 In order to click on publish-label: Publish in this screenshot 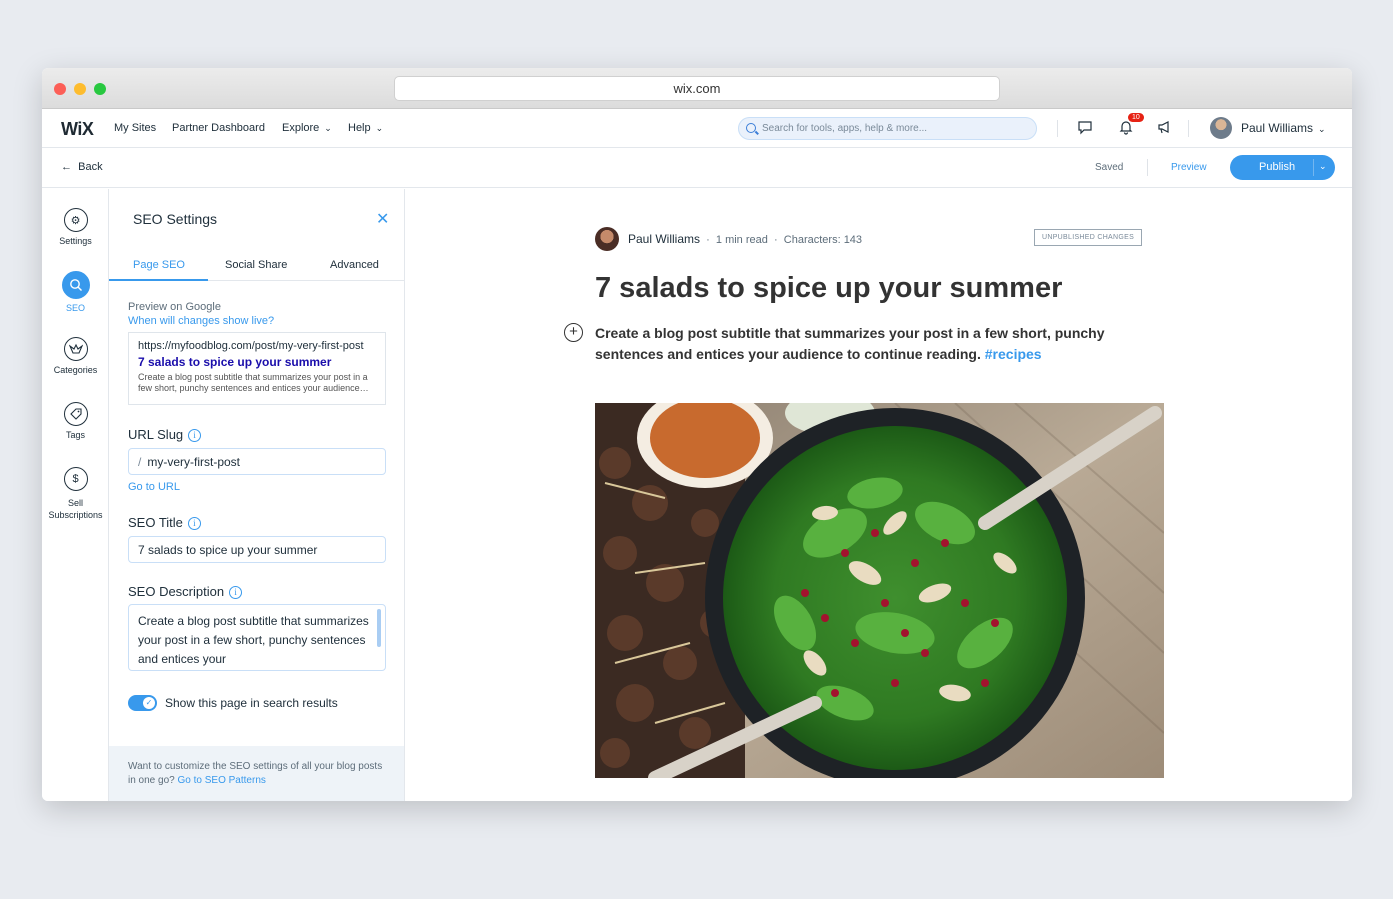, I will do `click(1277, 167)`.